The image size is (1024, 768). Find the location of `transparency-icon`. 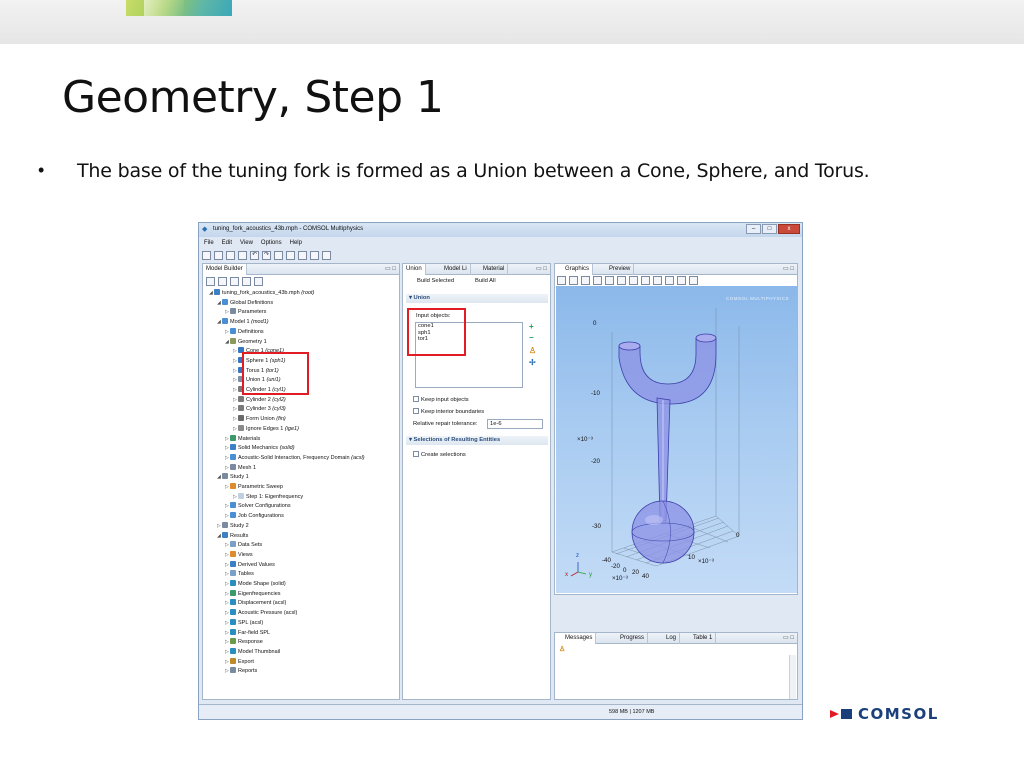

transparency-icon is located at coordinates (681, 280).